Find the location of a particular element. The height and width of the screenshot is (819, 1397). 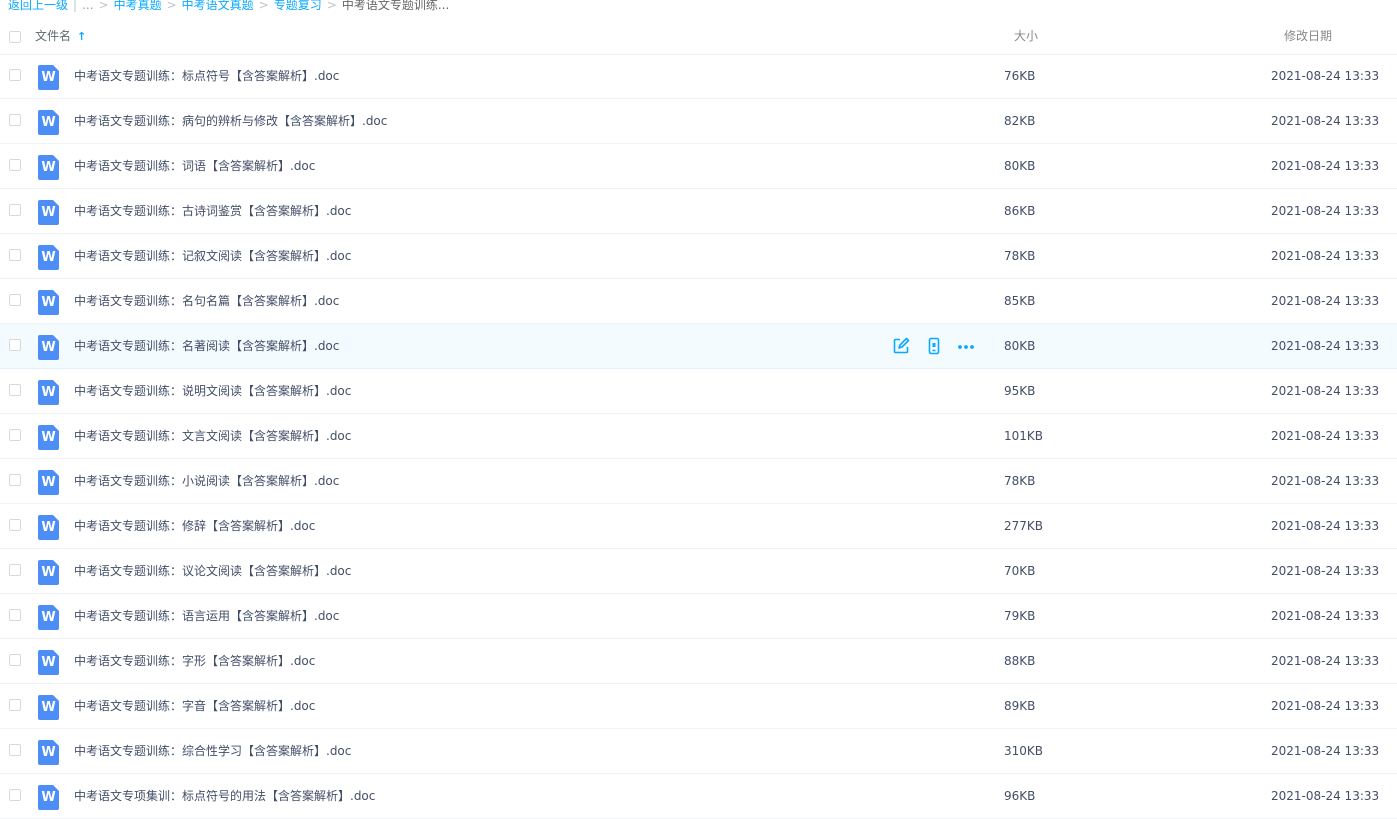

file-name: 中考语文专题训练：记叙文阅读【含答案解析】.doc is located at coordinates (212, 256).